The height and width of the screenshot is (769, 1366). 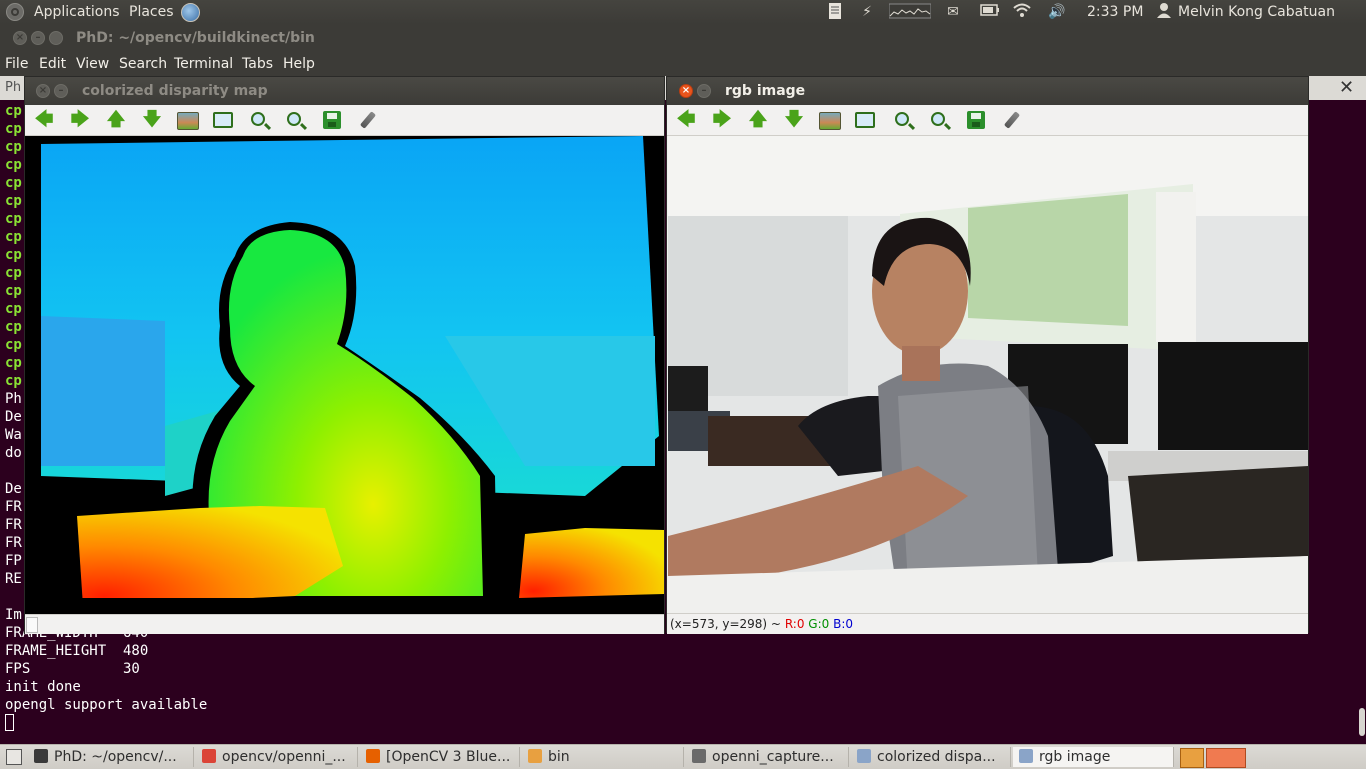 I want to click on terminal-maximize-button, so click(x=56, y=38).